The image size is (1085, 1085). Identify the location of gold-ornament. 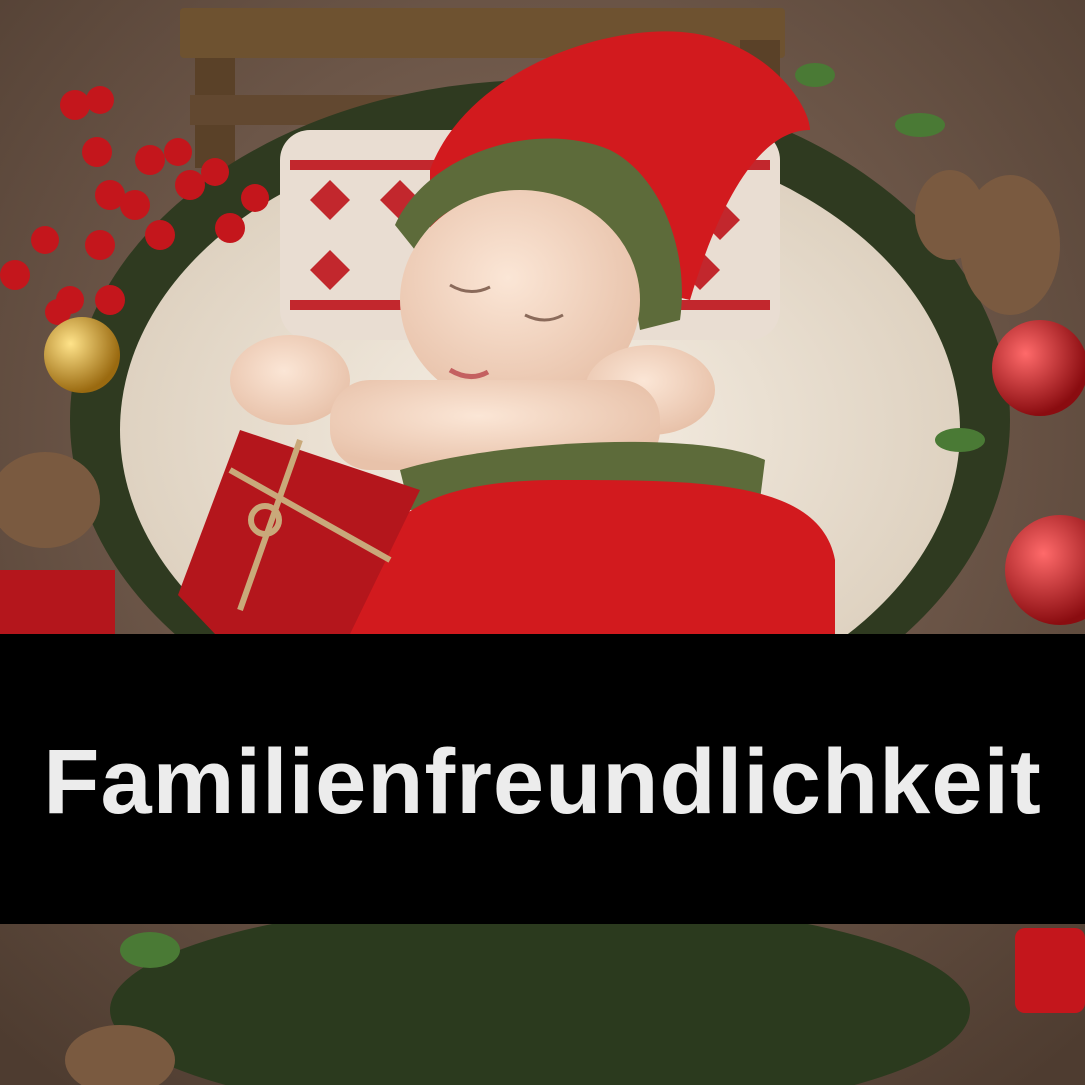
(82, 355).